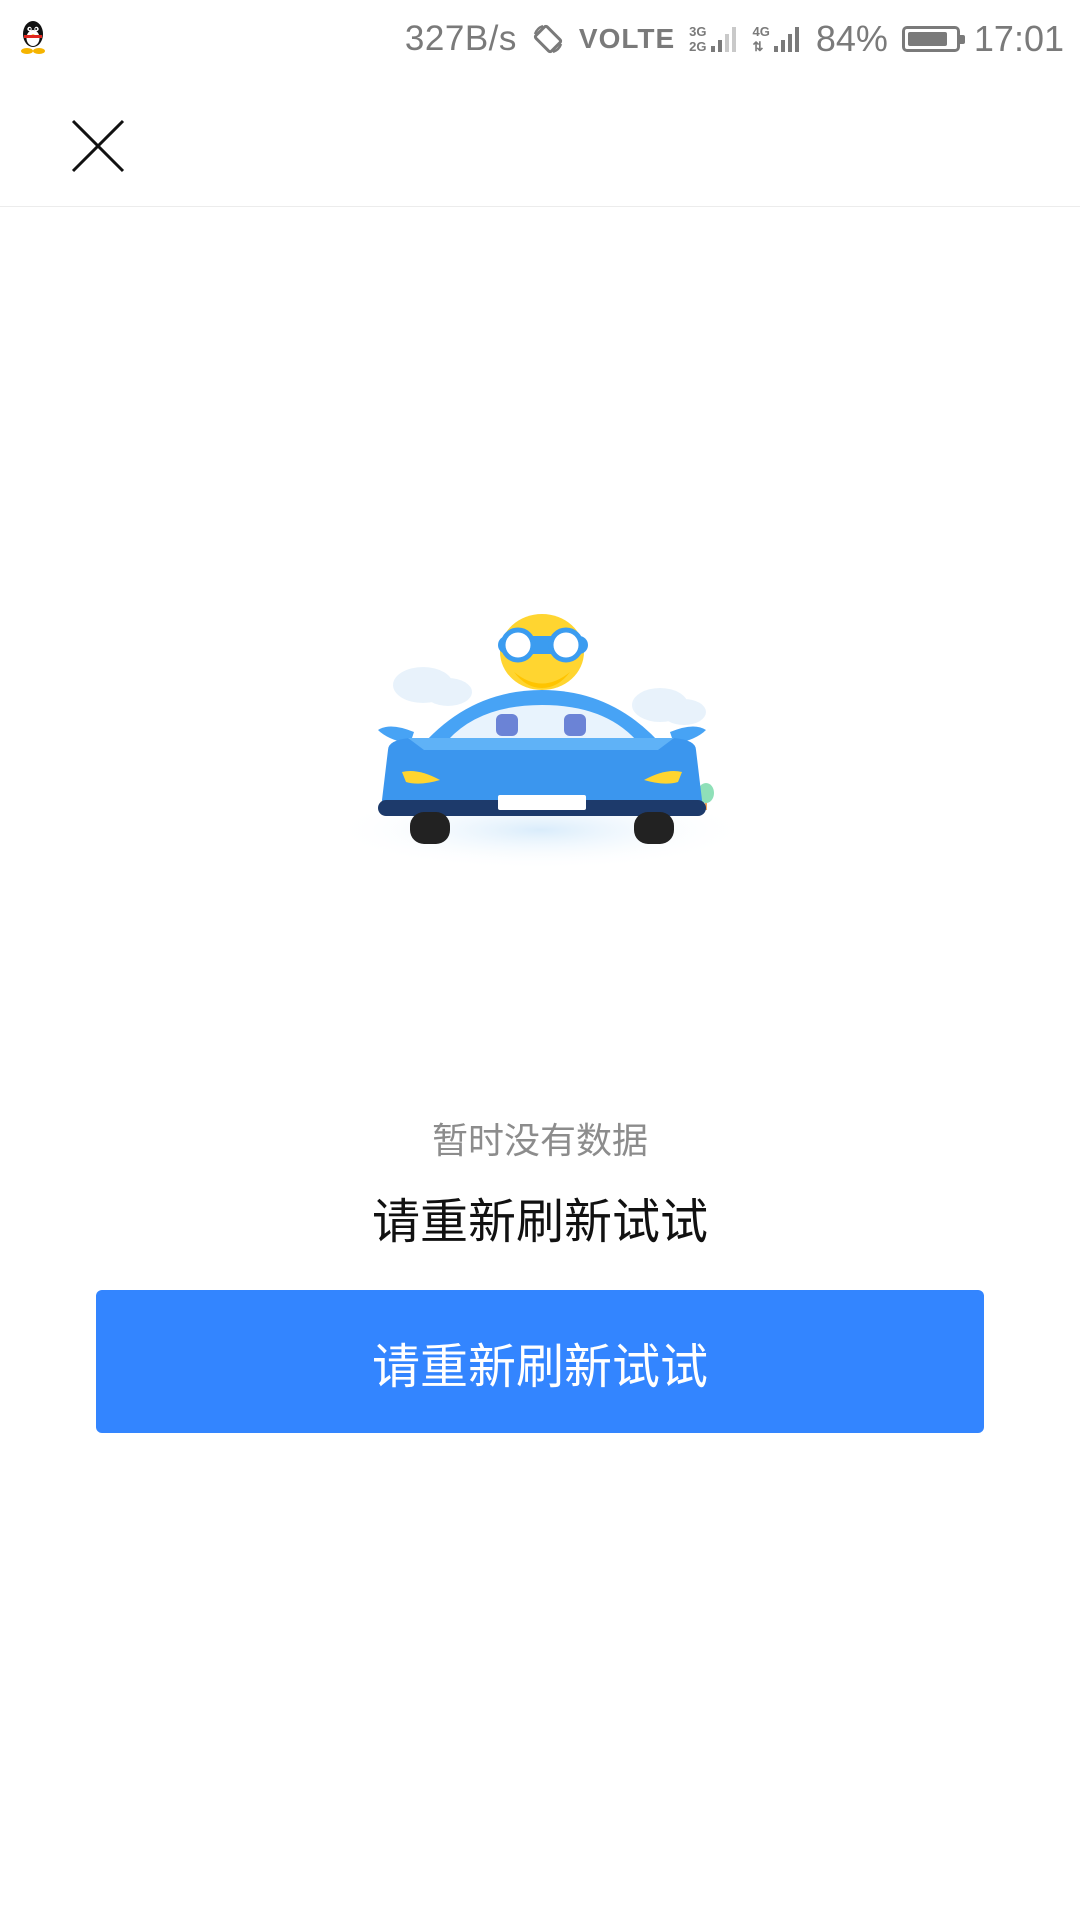 The image size is (1080, 1920). Describe the element at coordinates (698, 46) in the screenshot. I see `gen-label-2g: 2G` at that location.